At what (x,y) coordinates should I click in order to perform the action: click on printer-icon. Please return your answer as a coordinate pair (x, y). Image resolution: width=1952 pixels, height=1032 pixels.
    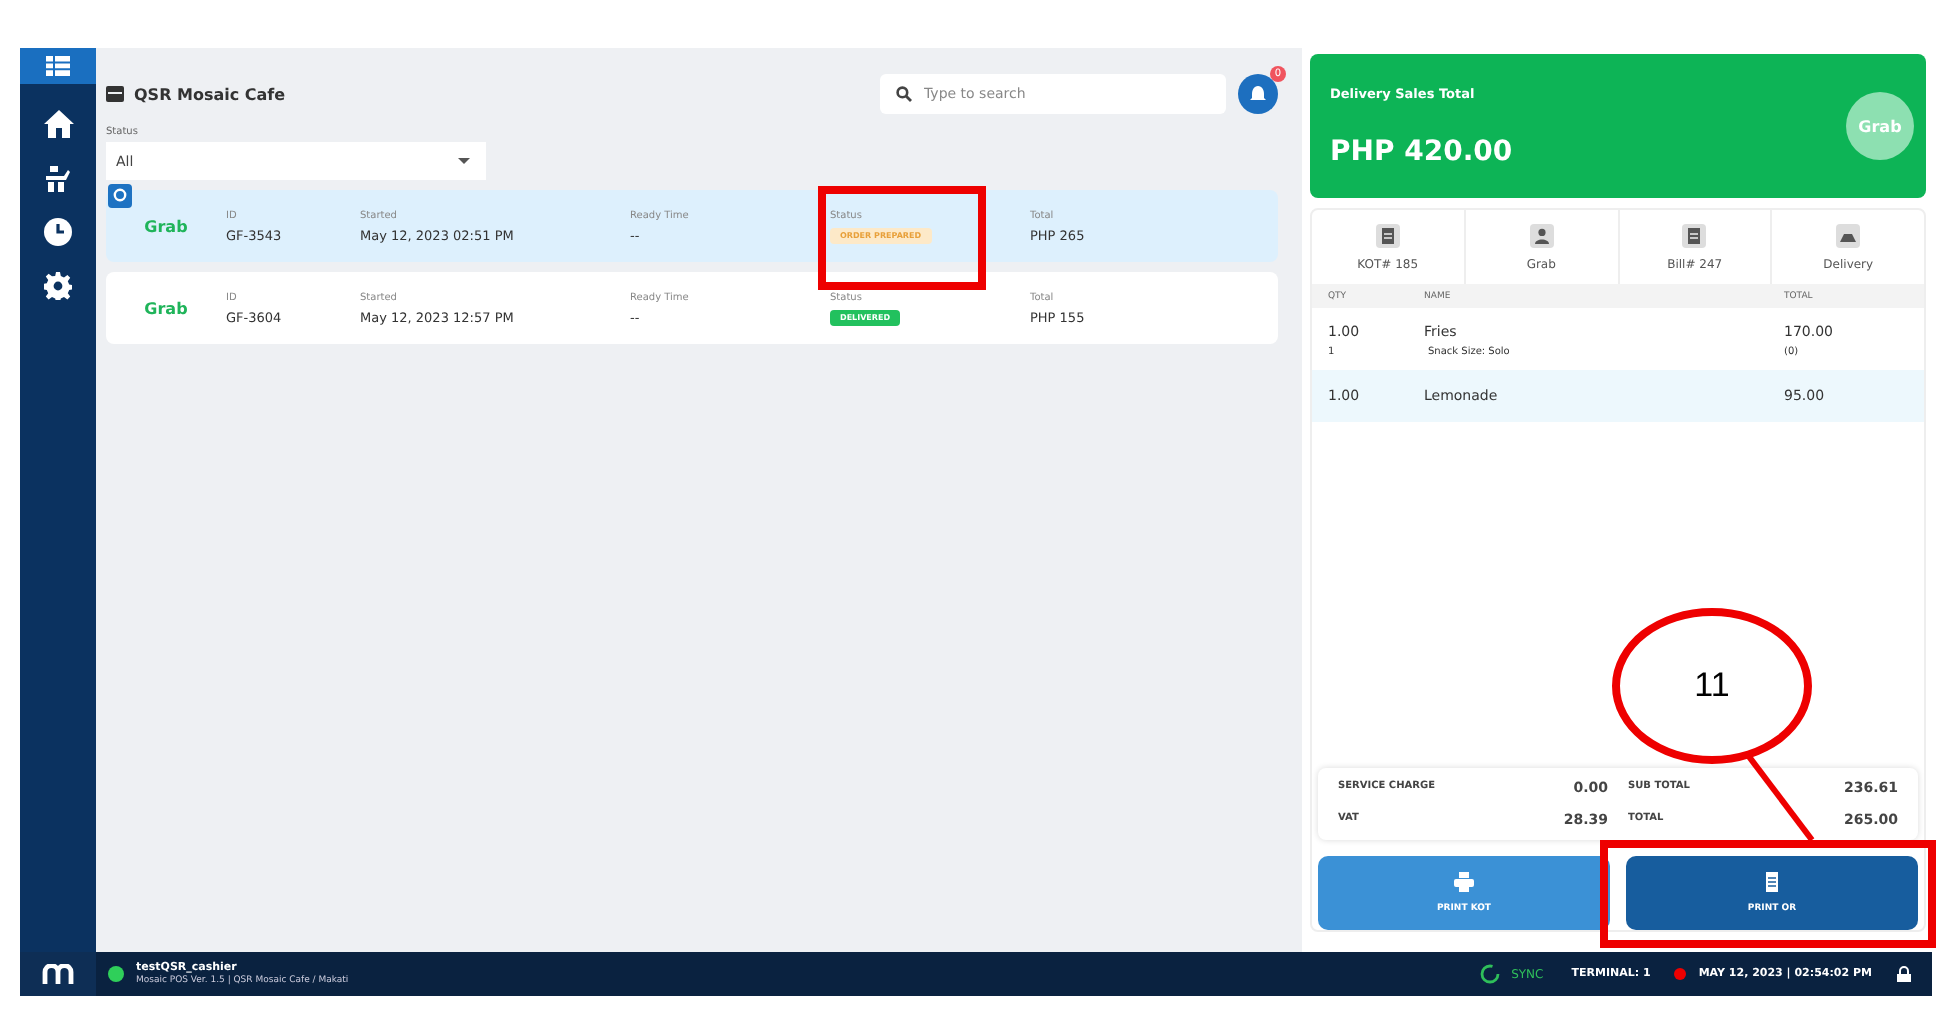
    Looking at the image, I should click on (1464, 882).